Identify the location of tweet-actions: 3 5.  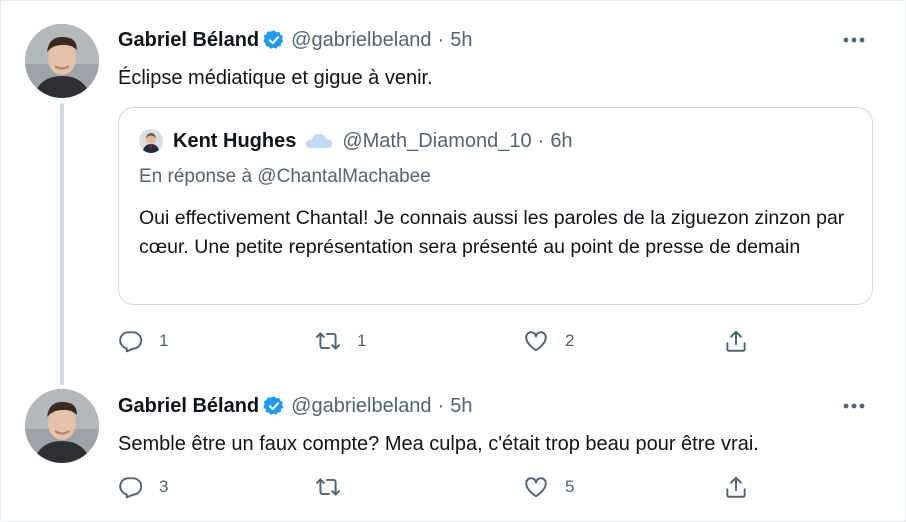
(439, 487).